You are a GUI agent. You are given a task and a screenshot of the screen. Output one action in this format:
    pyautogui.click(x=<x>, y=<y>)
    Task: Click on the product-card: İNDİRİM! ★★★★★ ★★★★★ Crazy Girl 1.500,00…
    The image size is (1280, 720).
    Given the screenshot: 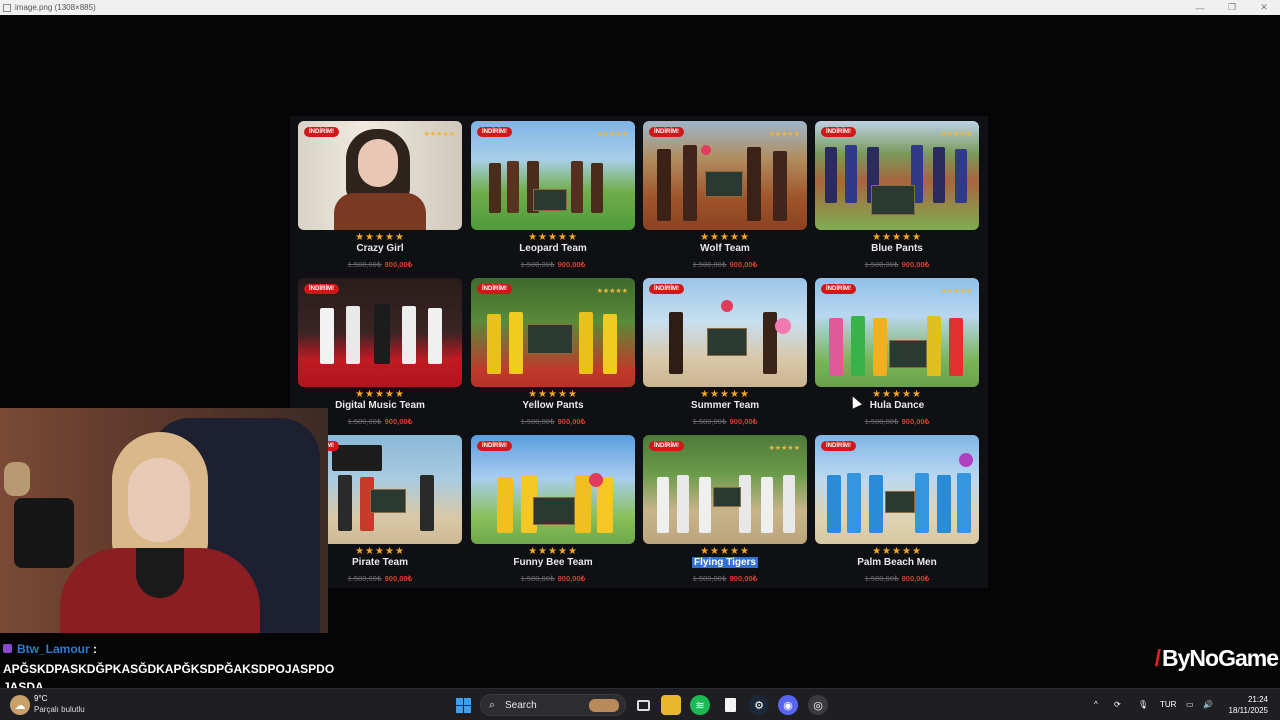 What is the action you would take?
    pyautogui.click(x=380, y=196)
    